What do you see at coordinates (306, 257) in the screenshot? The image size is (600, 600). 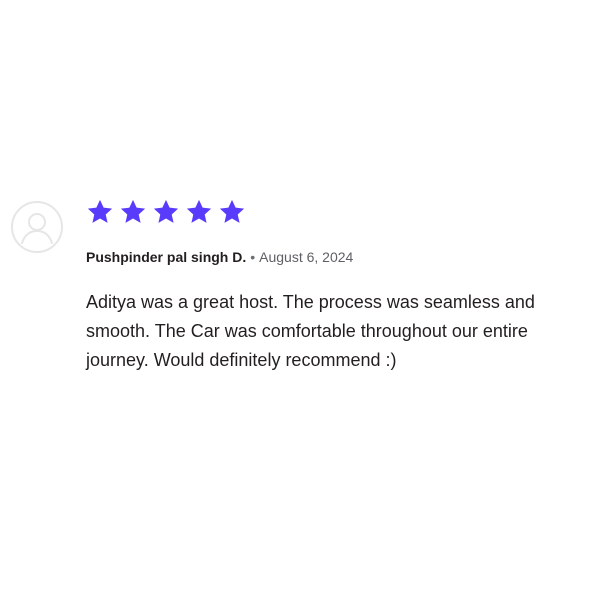 I see `review-date: August 6, 2024` at bounding box center [306, 257].